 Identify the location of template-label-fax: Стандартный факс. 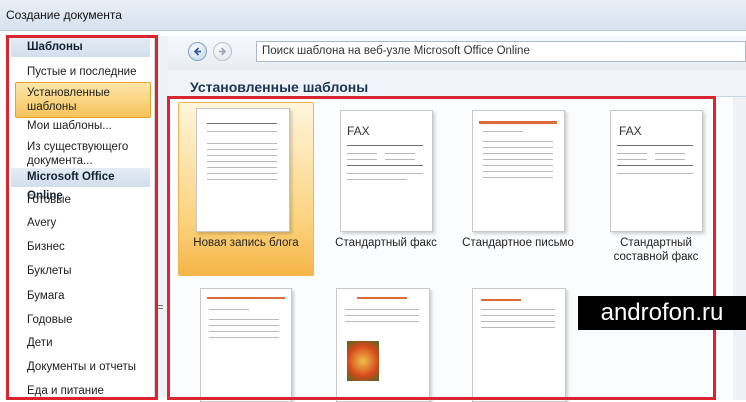
(386, 243).